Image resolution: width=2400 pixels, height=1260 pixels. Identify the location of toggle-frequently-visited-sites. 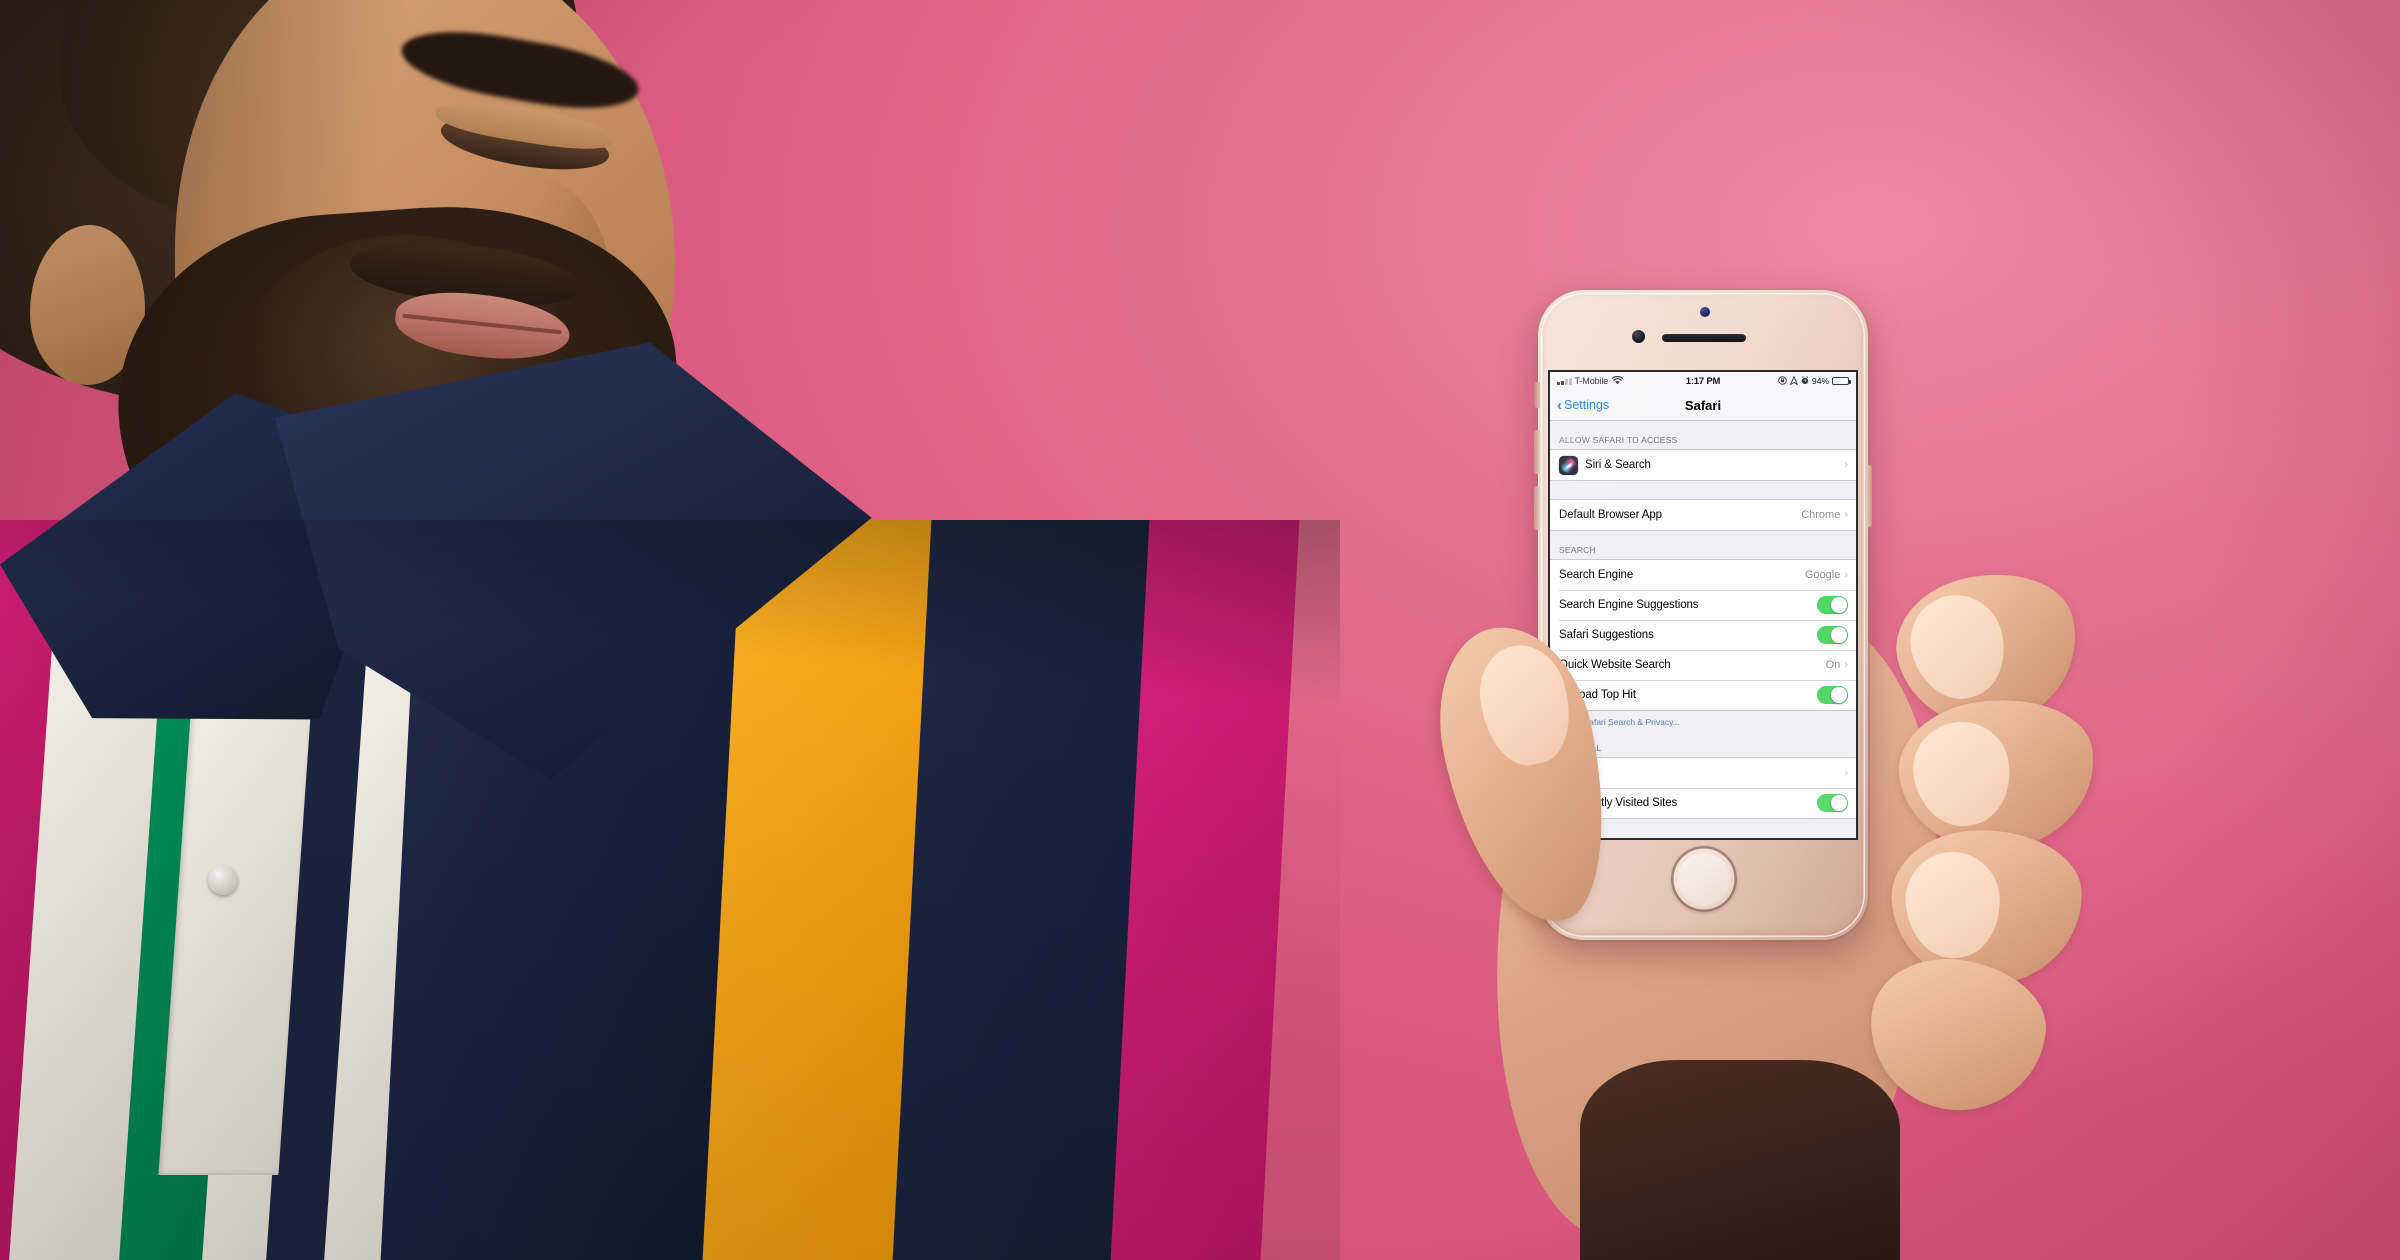
(1832, 803).